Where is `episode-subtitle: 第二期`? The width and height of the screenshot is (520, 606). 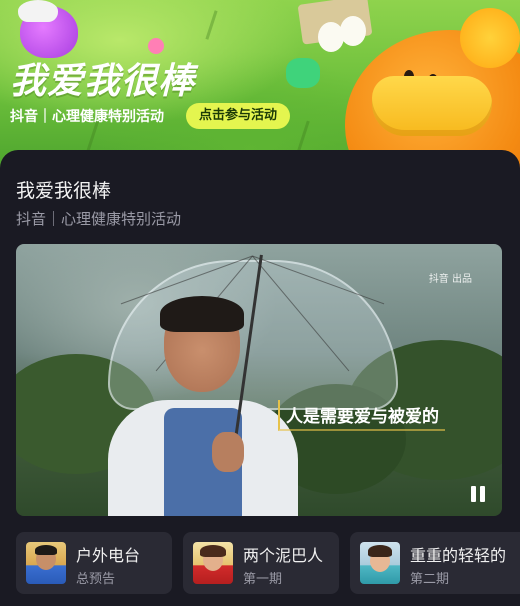 episode-subtitle: 第二期 is located at coordinates (430, 579).